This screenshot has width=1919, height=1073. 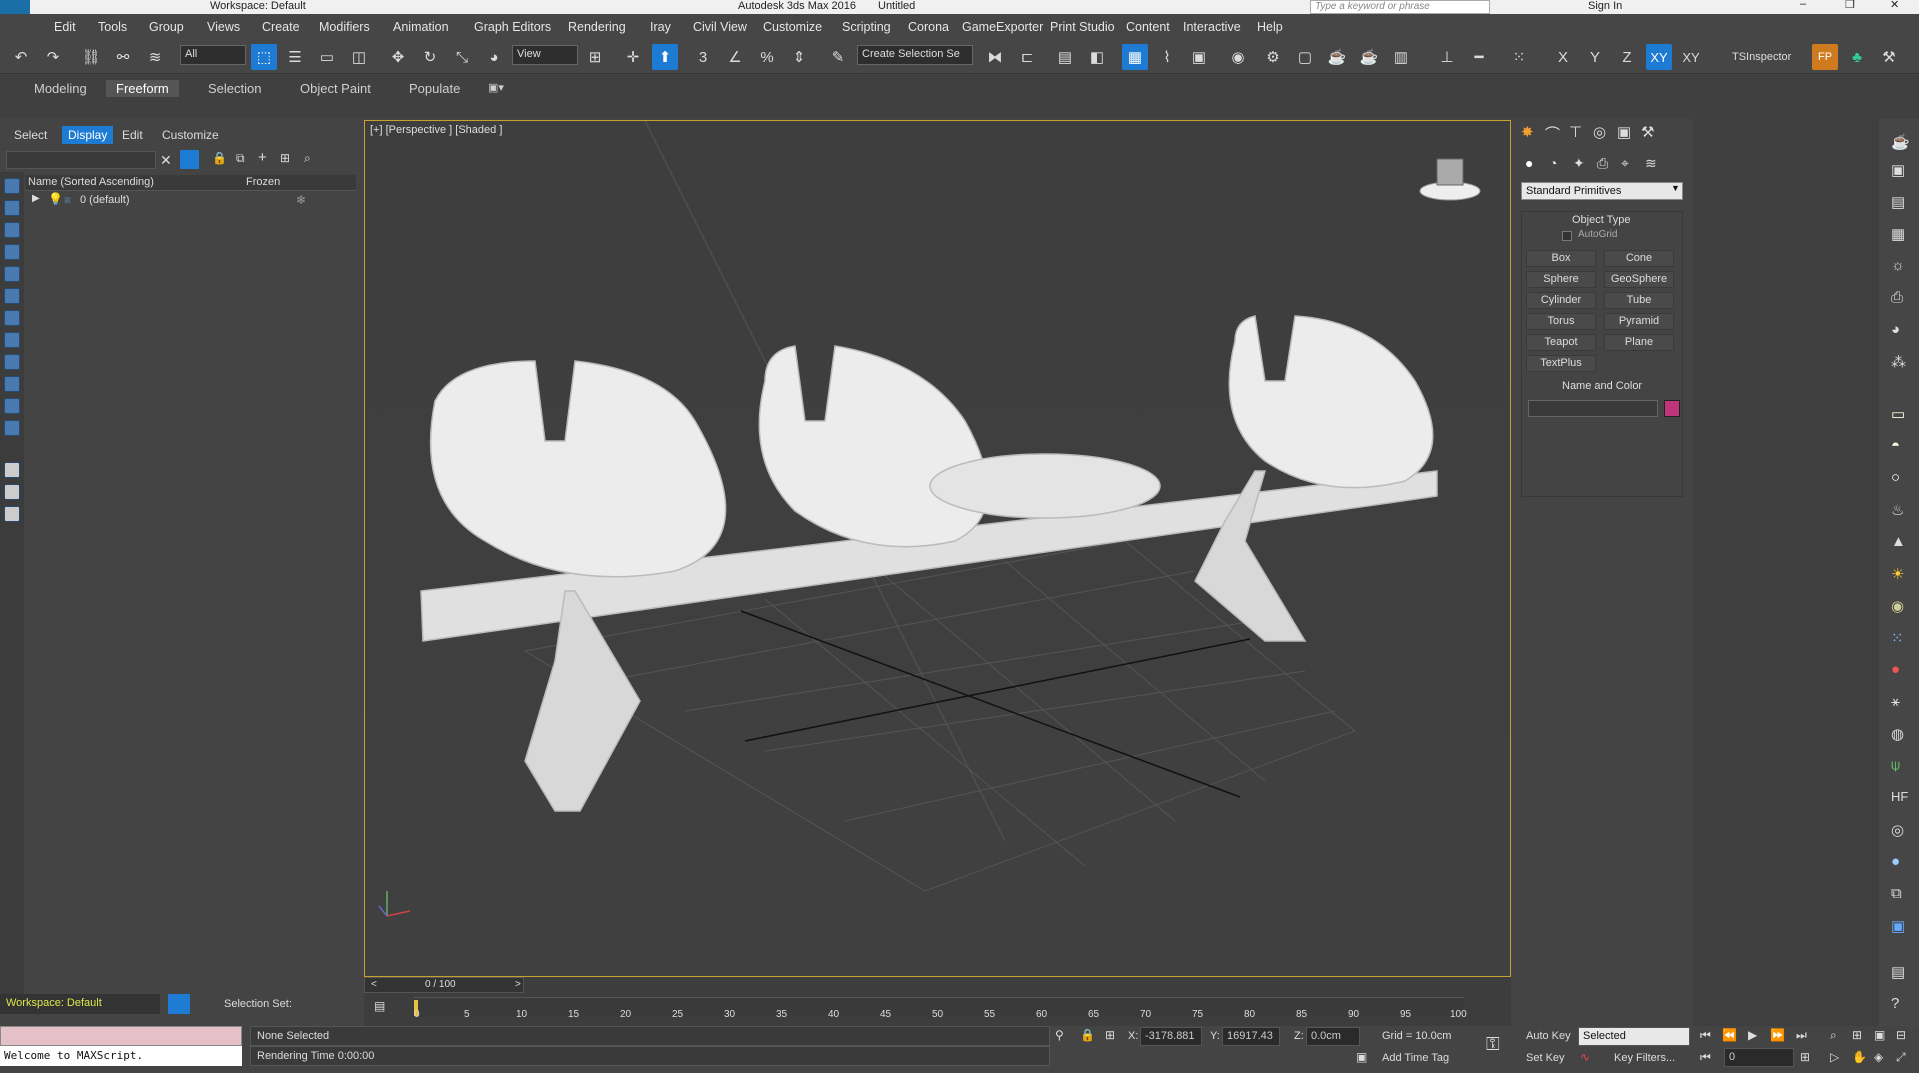 What do you see at coordinates (1895, 669) in the screenshot?
I see `tube-icon: ●` at bounding box center [1895, 669].